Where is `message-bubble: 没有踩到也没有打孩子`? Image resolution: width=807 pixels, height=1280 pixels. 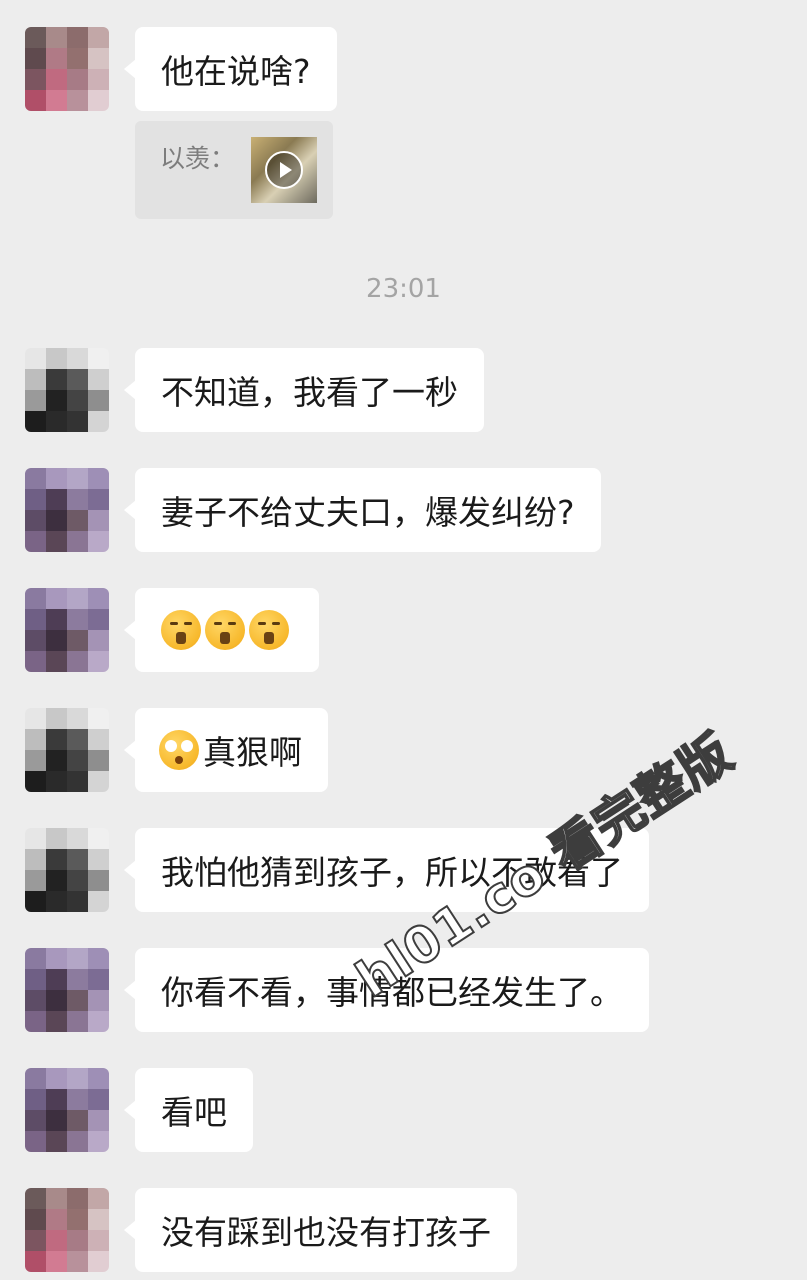
message-bubble: 没有踩到也没有打孩子 is located at coordinates (320, 1230).